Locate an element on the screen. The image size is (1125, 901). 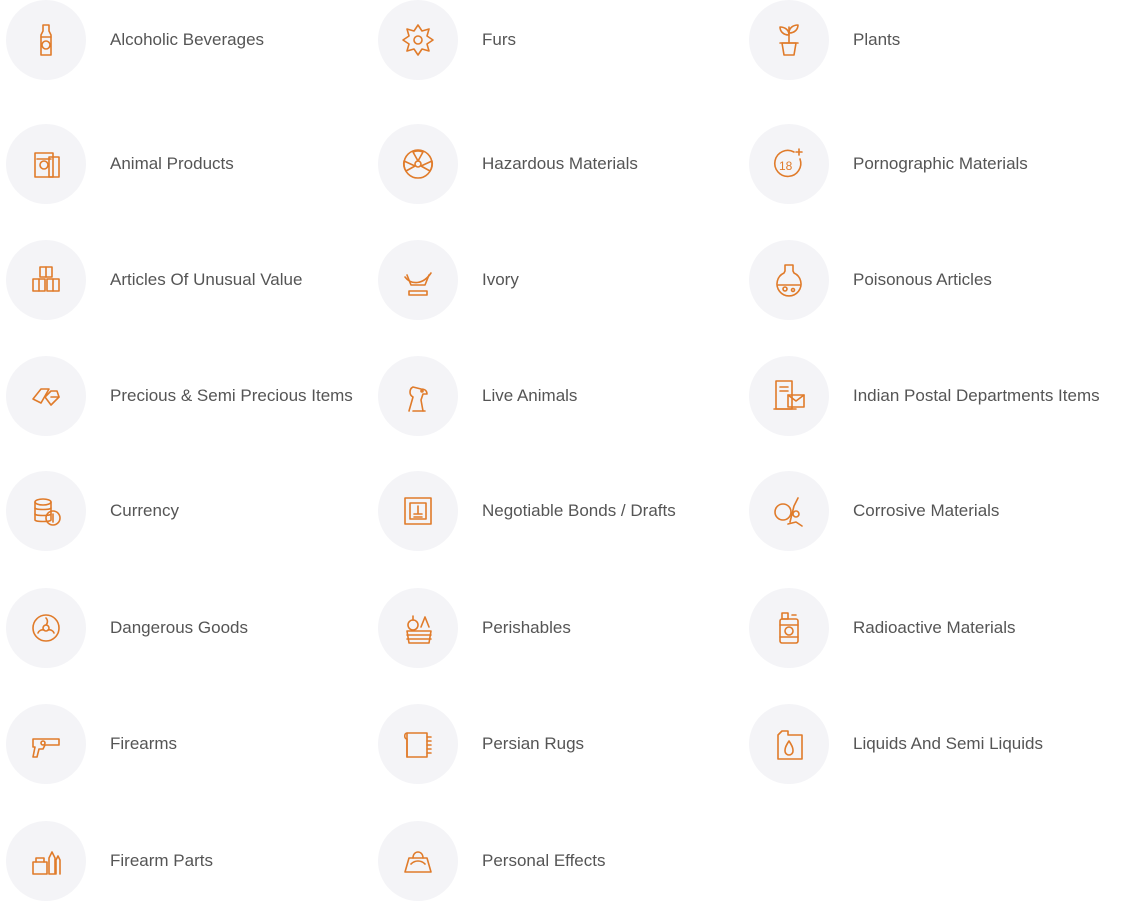
fruit-basket-icon is located at coordinates (419, 629).